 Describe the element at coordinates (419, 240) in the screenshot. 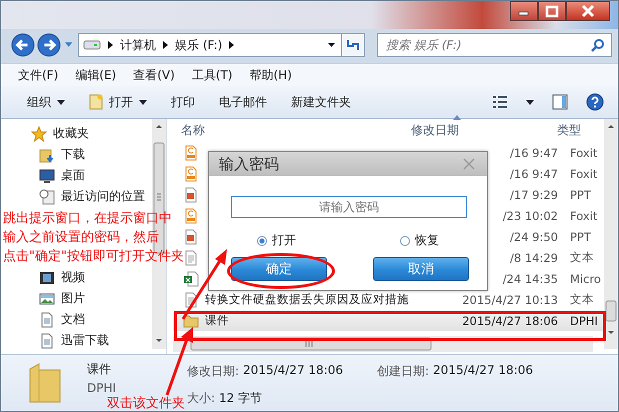

I see `radio-option: 恢复` at that location.